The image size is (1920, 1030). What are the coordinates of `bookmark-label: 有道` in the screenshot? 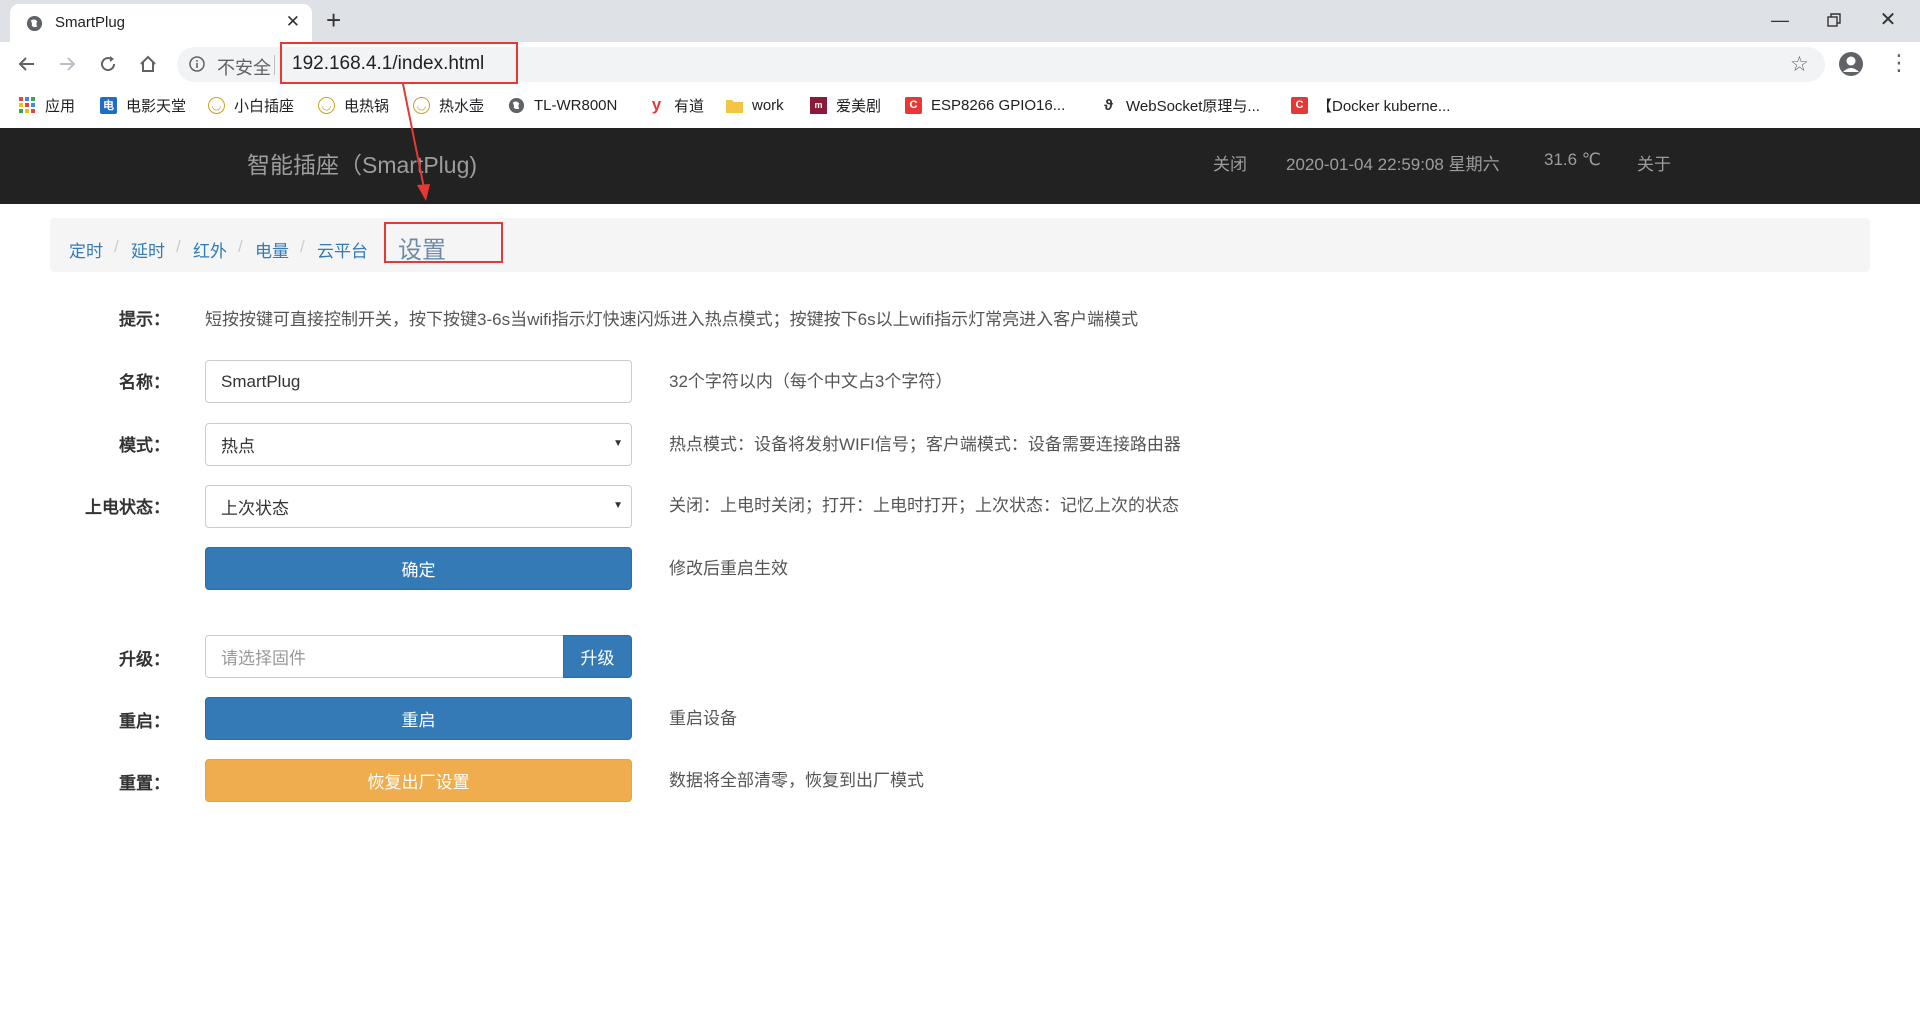 It's located at (689, 106).